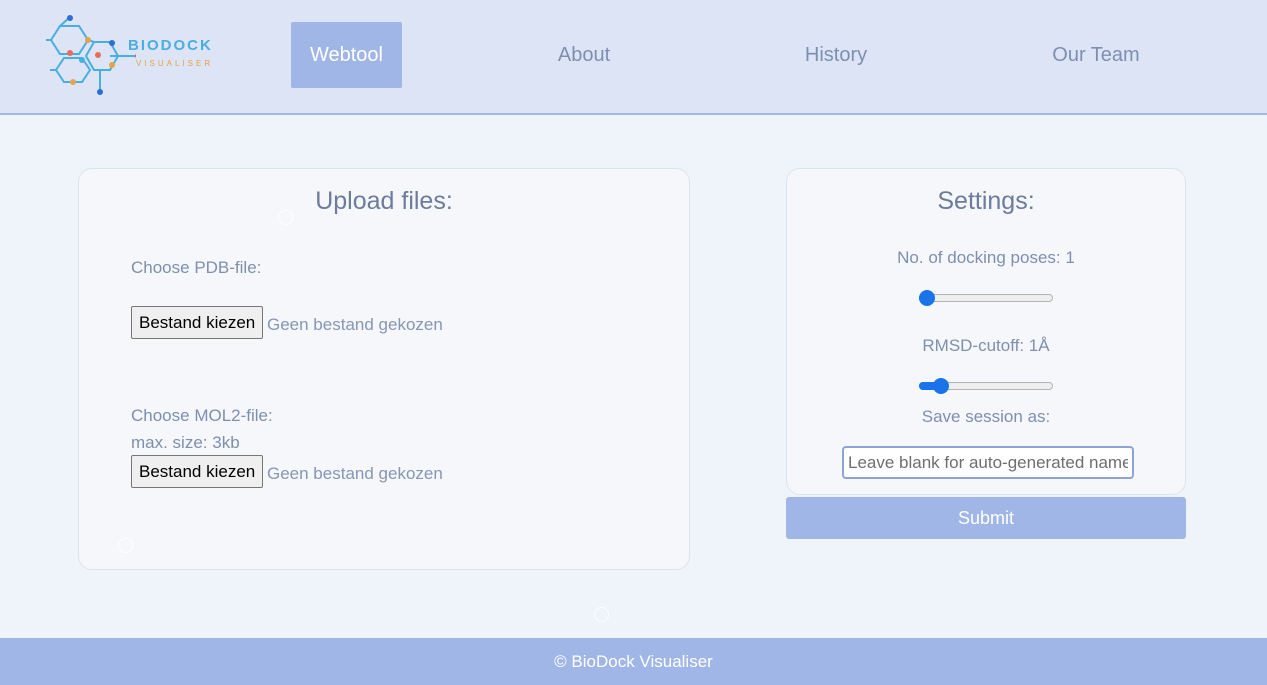 This screenshot has height=685, width=1267. What do you see at coordinates (91, 55) in the screenshot?
I see `molecule-logo-icon` at bounding box center [91, 55].